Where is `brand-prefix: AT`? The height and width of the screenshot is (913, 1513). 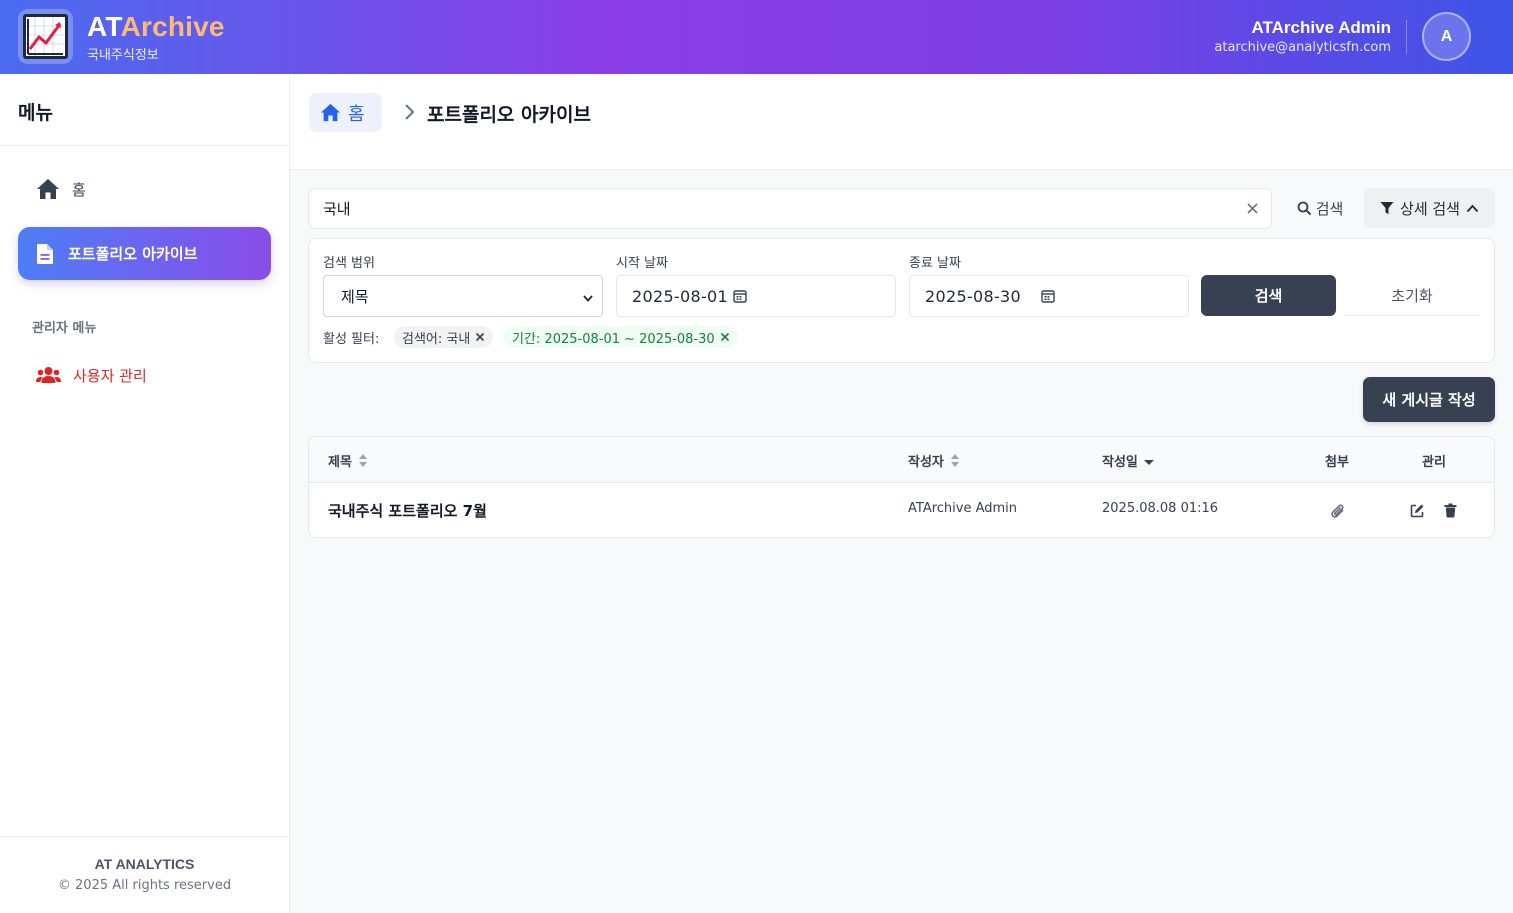
brand-prefix: AT is located at coordinates (104, 26).